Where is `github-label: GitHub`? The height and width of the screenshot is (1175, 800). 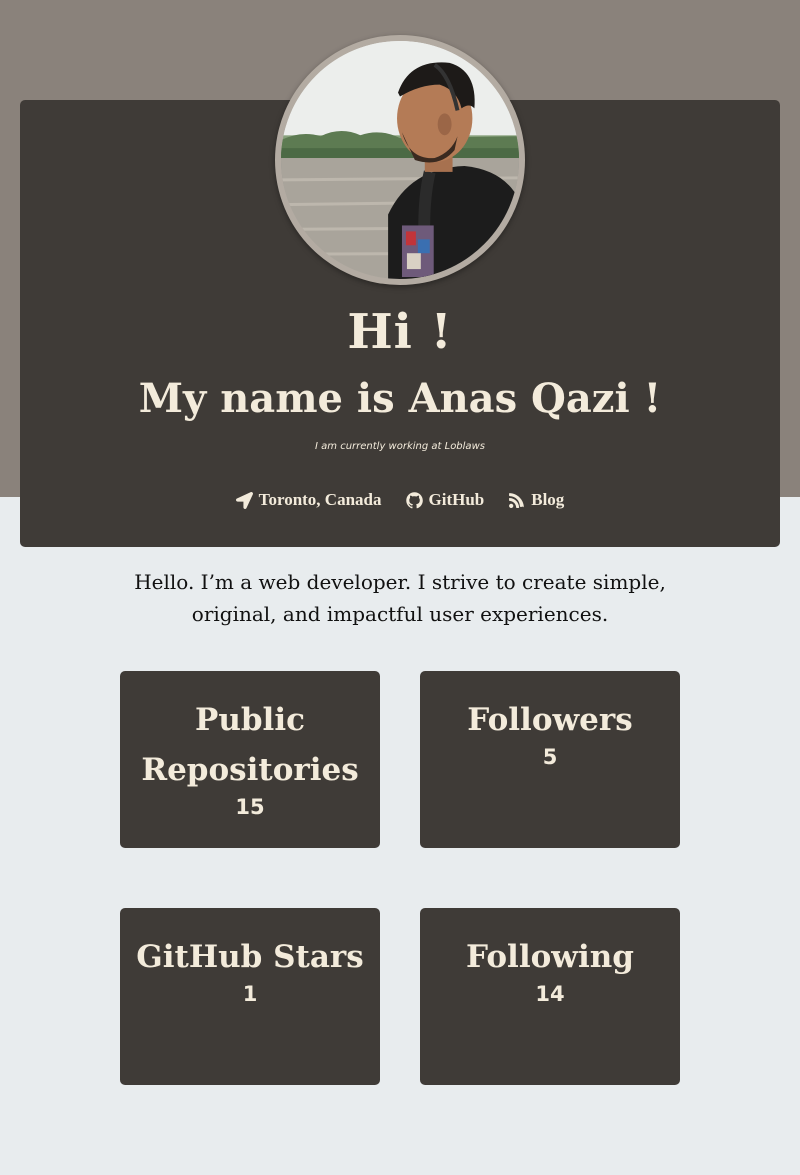 github-label: GitHub is located at coordinates (456, 499).